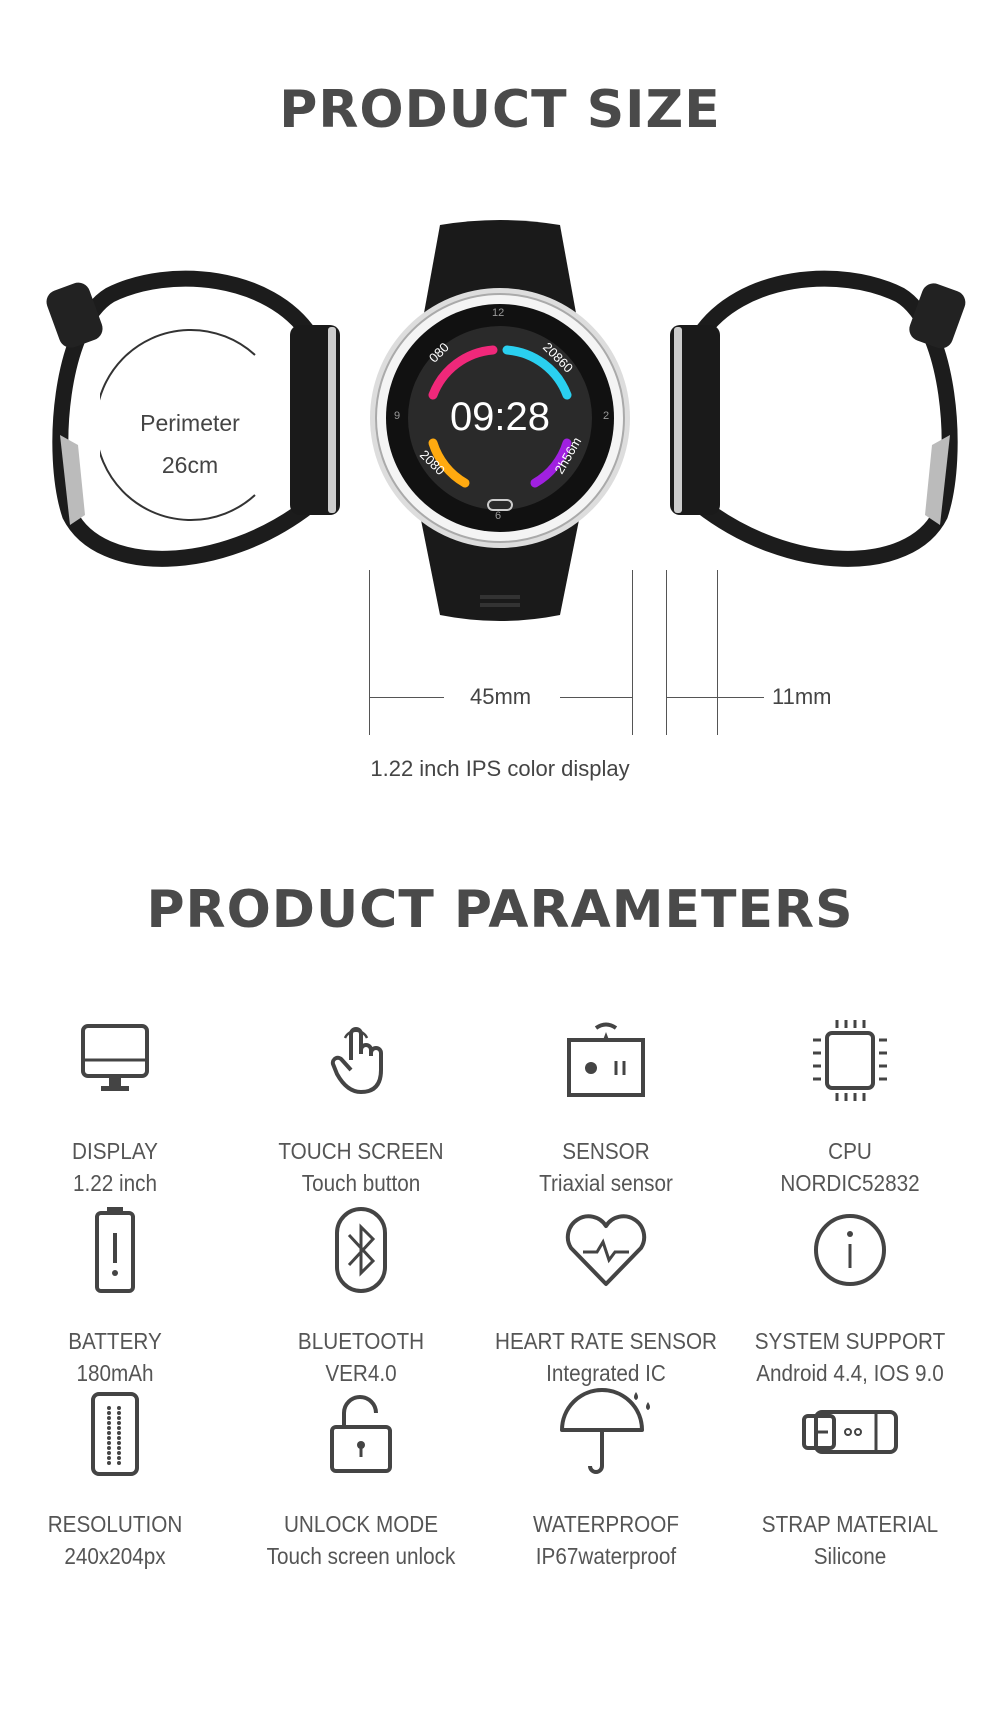  I want to click on param-label: HEART RATE SENSOR, so click(605, 1341).